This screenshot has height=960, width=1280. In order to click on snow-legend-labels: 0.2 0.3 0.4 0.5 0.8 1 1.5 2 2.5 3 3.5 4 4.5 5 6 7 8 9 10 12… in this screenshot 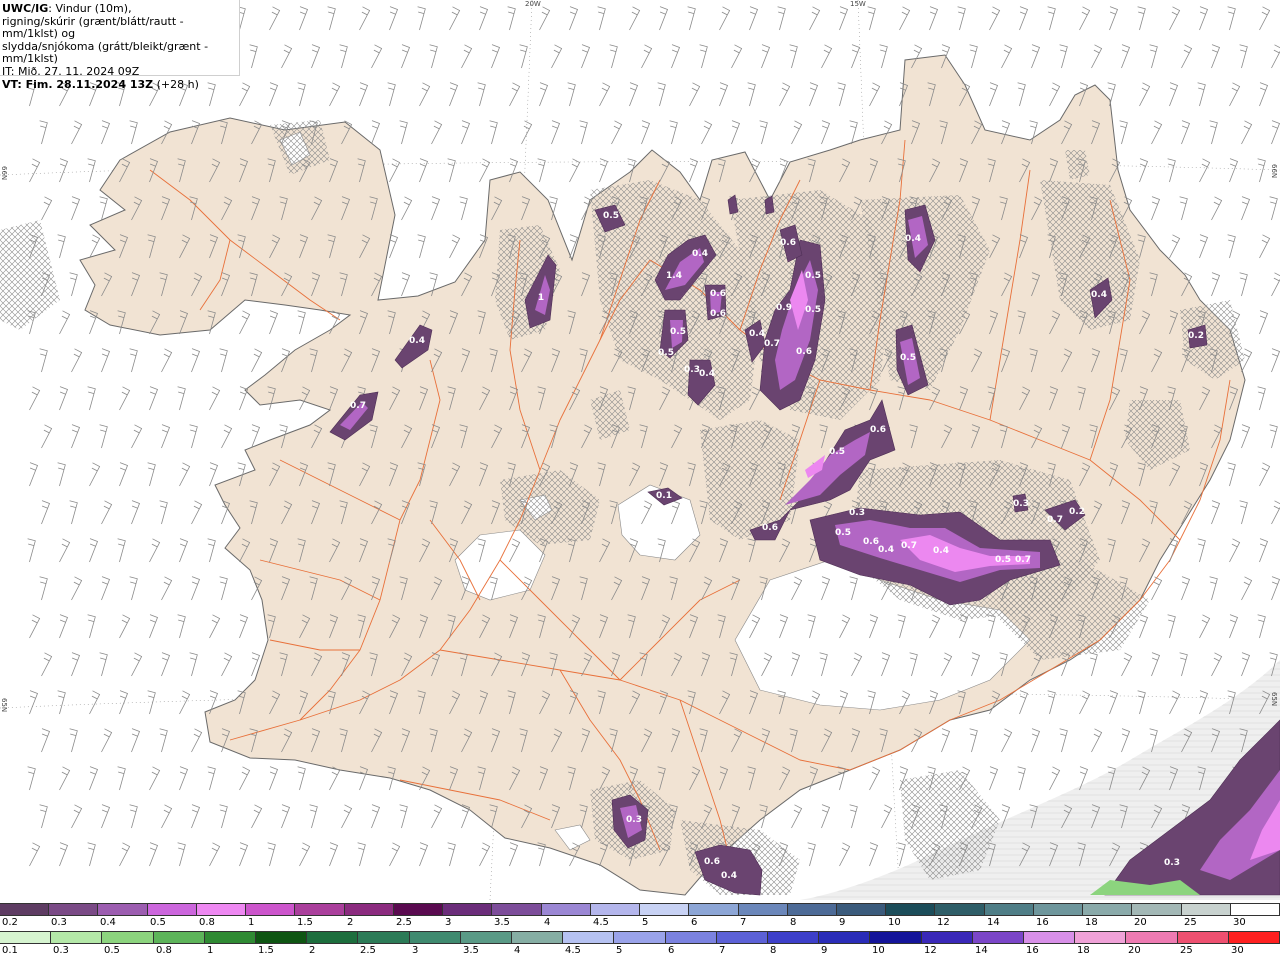, I will do `click(640, 923)`.